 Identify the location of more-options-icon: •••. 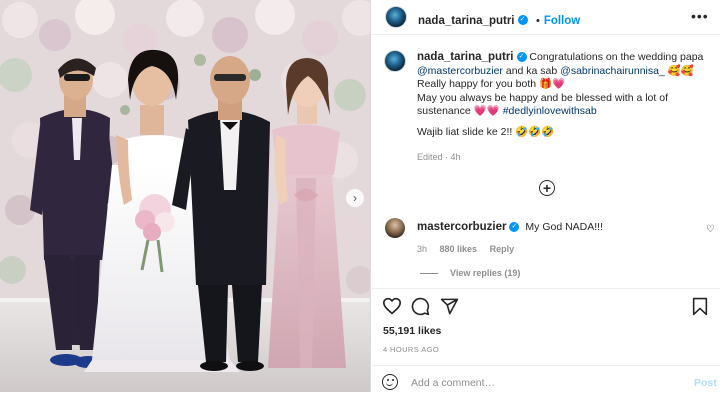
(700, 16).